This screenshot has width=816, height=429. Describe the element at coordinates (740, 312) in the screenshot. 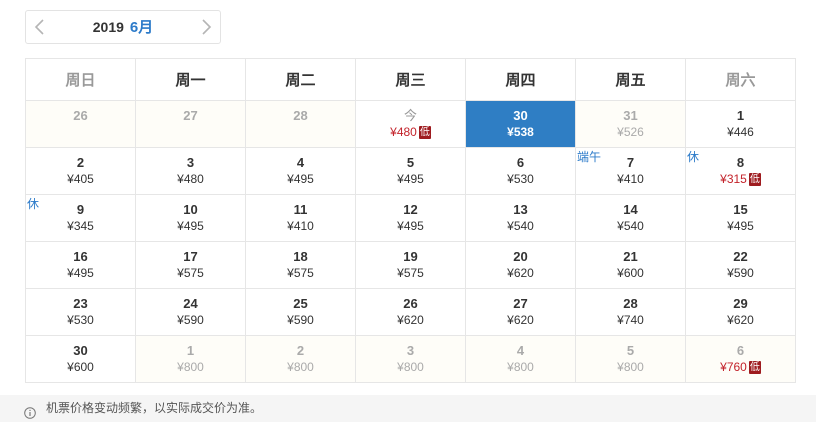

I see `calendar-day-cell: 29 ¥620` at that location.